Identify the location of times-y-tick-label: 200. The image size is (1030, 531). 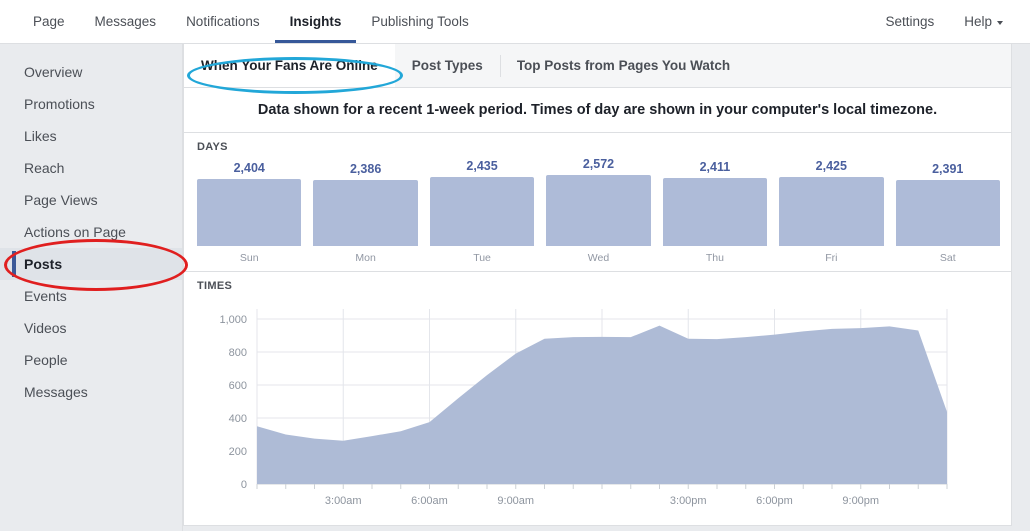
(238, 452).